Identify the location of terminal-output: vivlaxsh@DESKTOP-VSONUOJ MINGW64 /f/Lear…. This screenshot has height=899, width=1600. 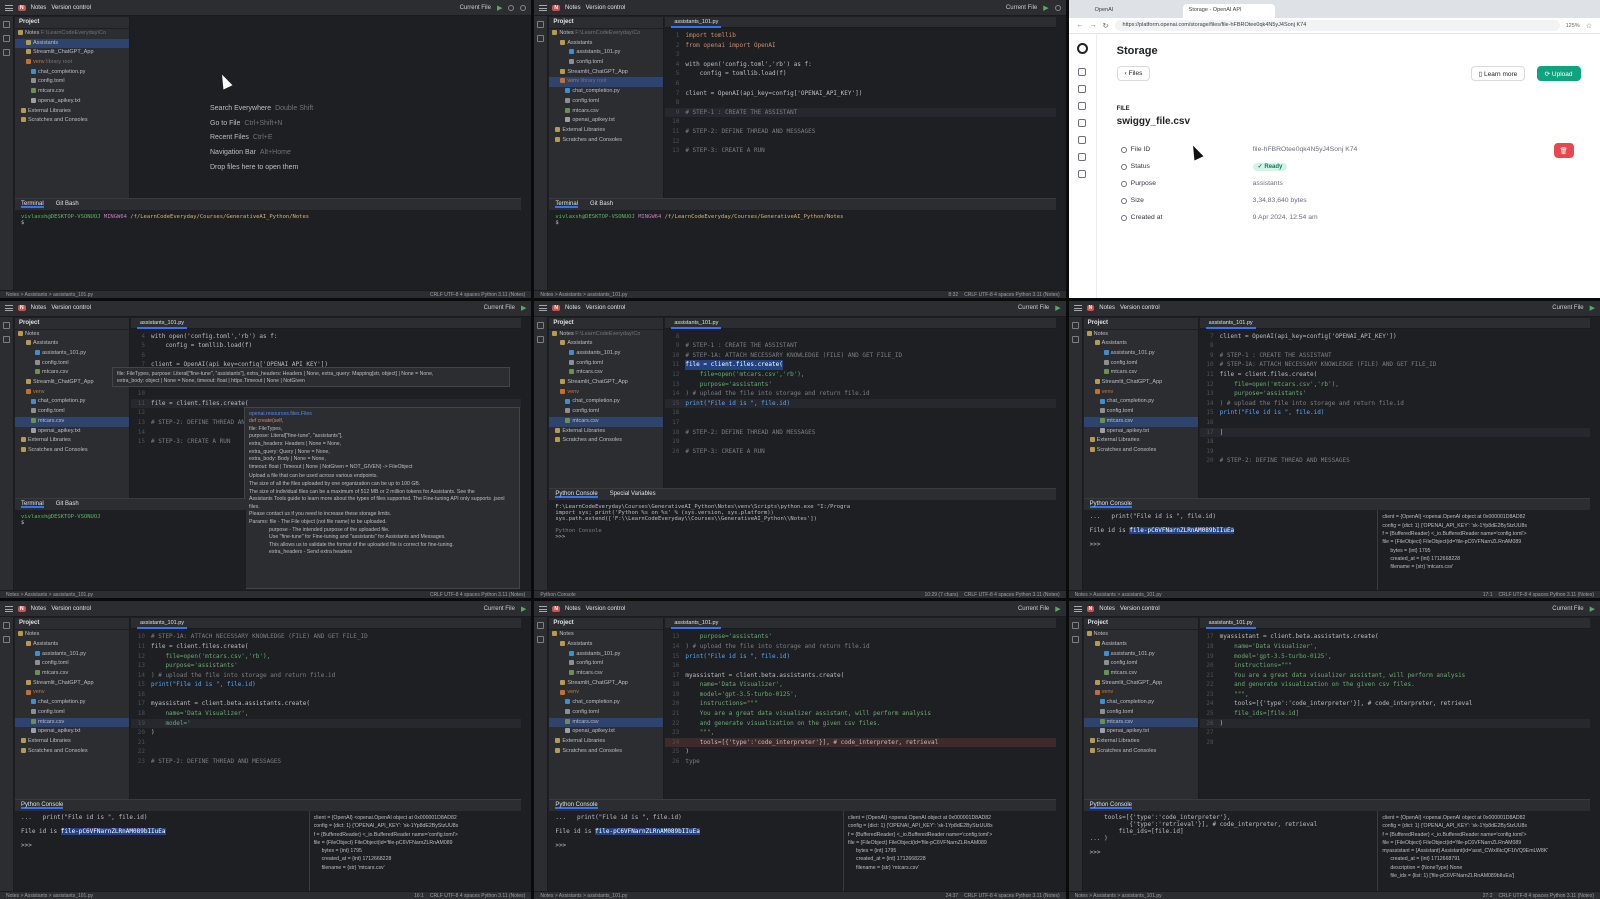
(802, 220).